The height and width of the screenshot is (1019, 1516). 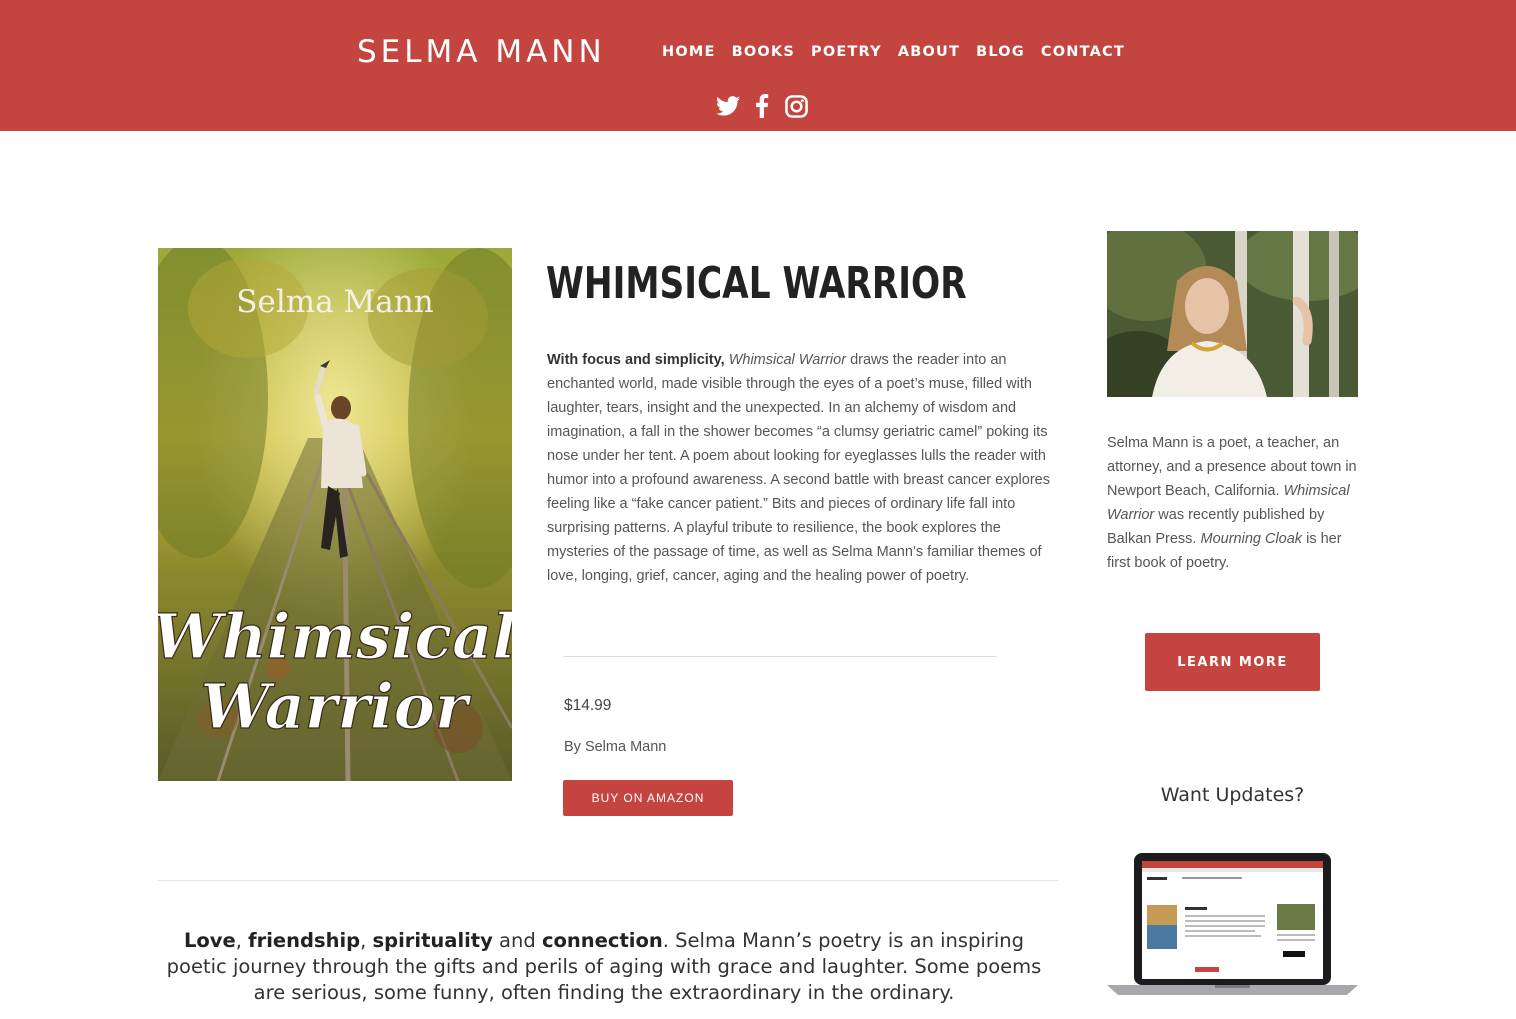 What do you see at coordinates (615, 747) in the screenshot?
I see `book-byline: By Selma Mann` at bounding box center [615, 747].